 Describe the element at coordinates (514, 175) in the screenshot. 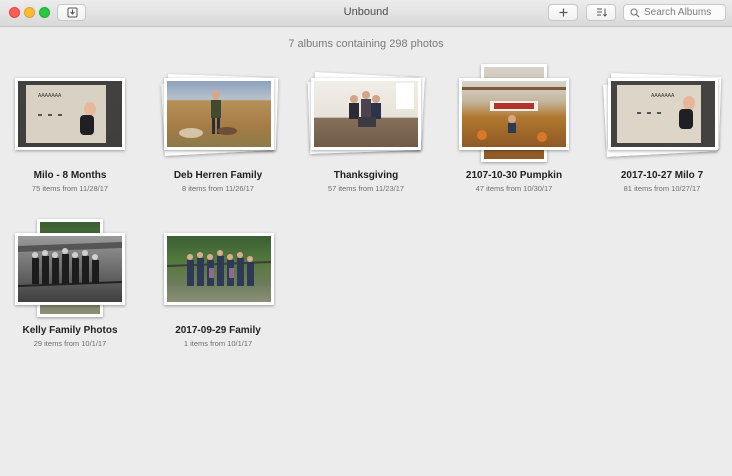

I see `album-name: 2107-10-30 Pumpkin` at that location.